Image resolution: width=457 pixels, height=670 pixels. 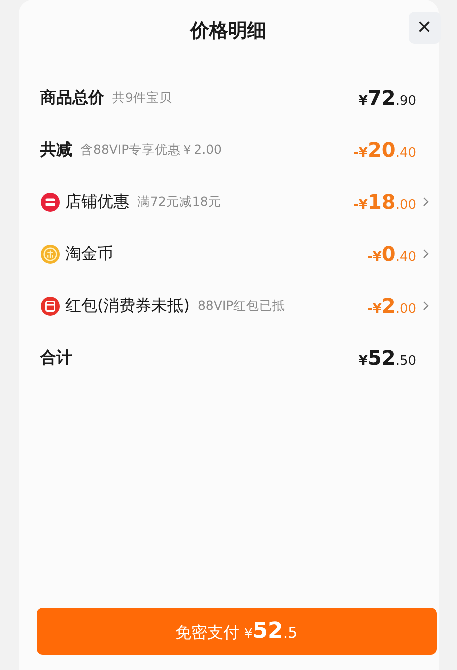 I want to click on row-note: 含88VIP专享优惠￥2.00, so click(x=151, y=150).